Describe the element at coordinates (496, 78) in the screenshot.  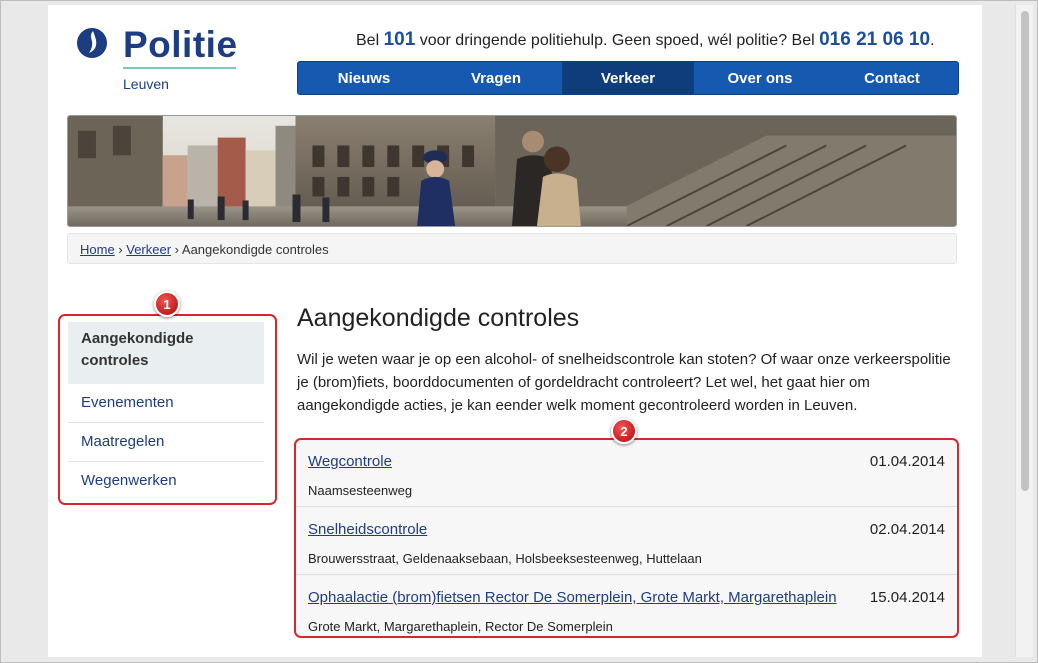
I see `nav-item-vragen: Vragen` at that location.